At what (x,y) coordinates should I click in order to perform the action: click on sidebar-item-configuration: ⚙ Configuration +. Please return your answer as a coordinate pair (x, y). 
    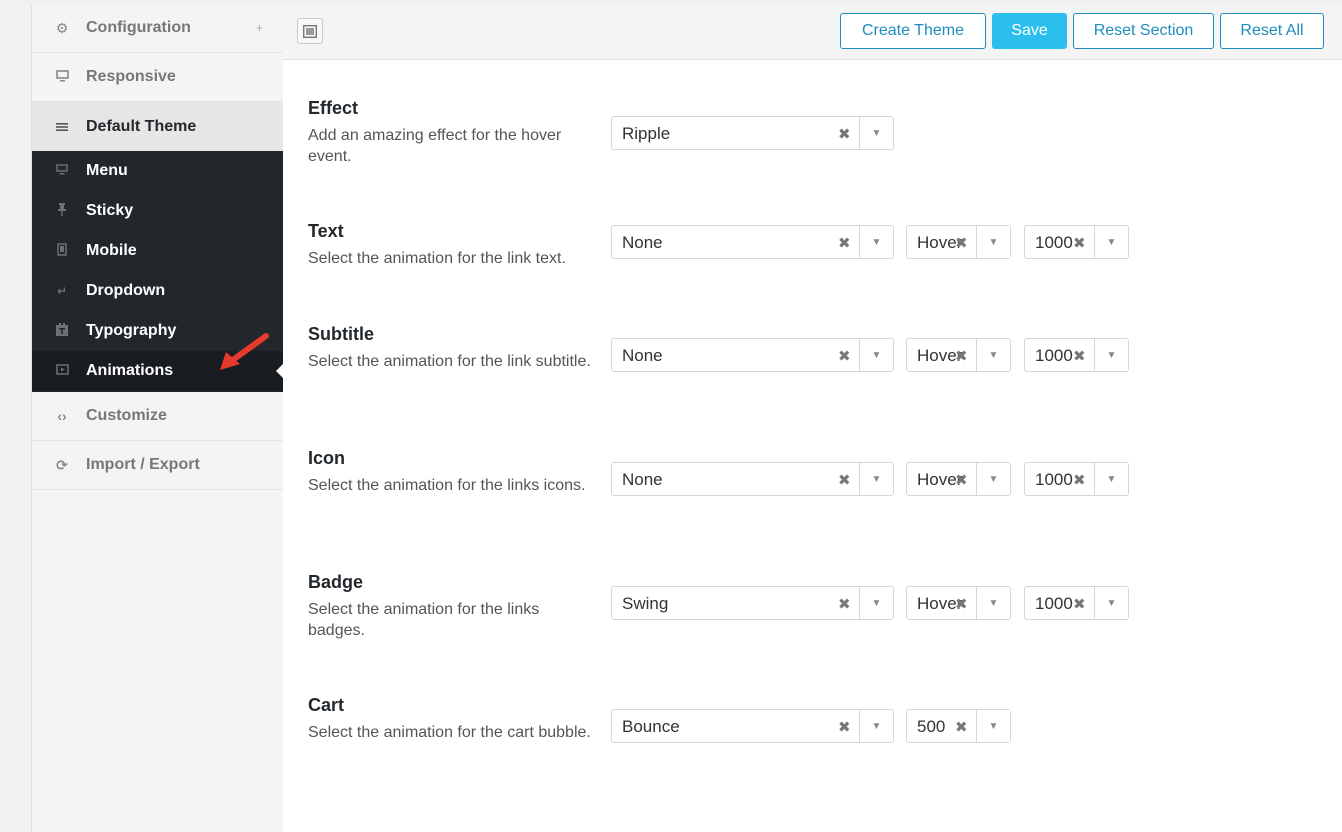
    Looking at the image, I should click on (157, 28).